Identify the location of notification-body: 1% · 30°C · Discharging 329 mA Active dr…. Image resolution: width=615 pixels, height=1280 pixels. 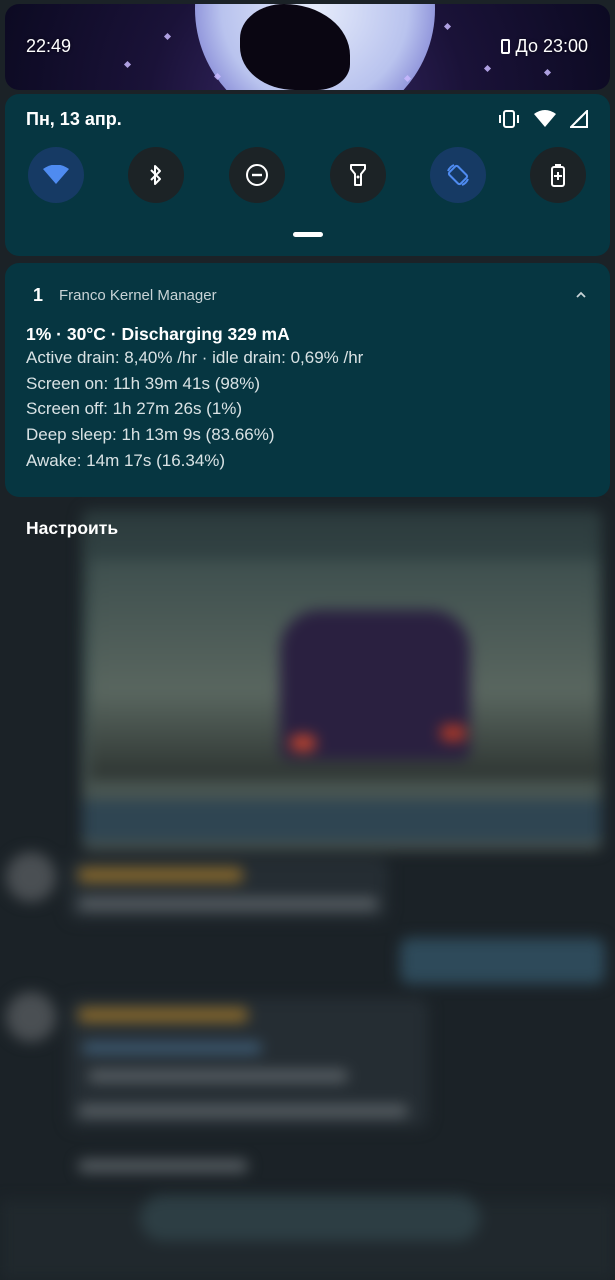
(194, 398).